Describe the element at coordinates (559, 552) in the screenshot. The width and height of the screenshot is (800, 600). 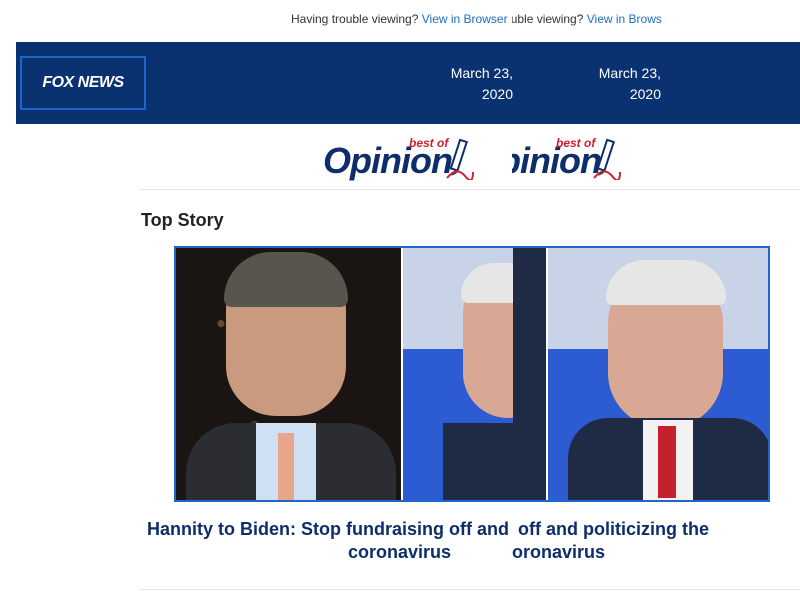
I see `story-headline-line2-duplicate: coronavirus` at that location.